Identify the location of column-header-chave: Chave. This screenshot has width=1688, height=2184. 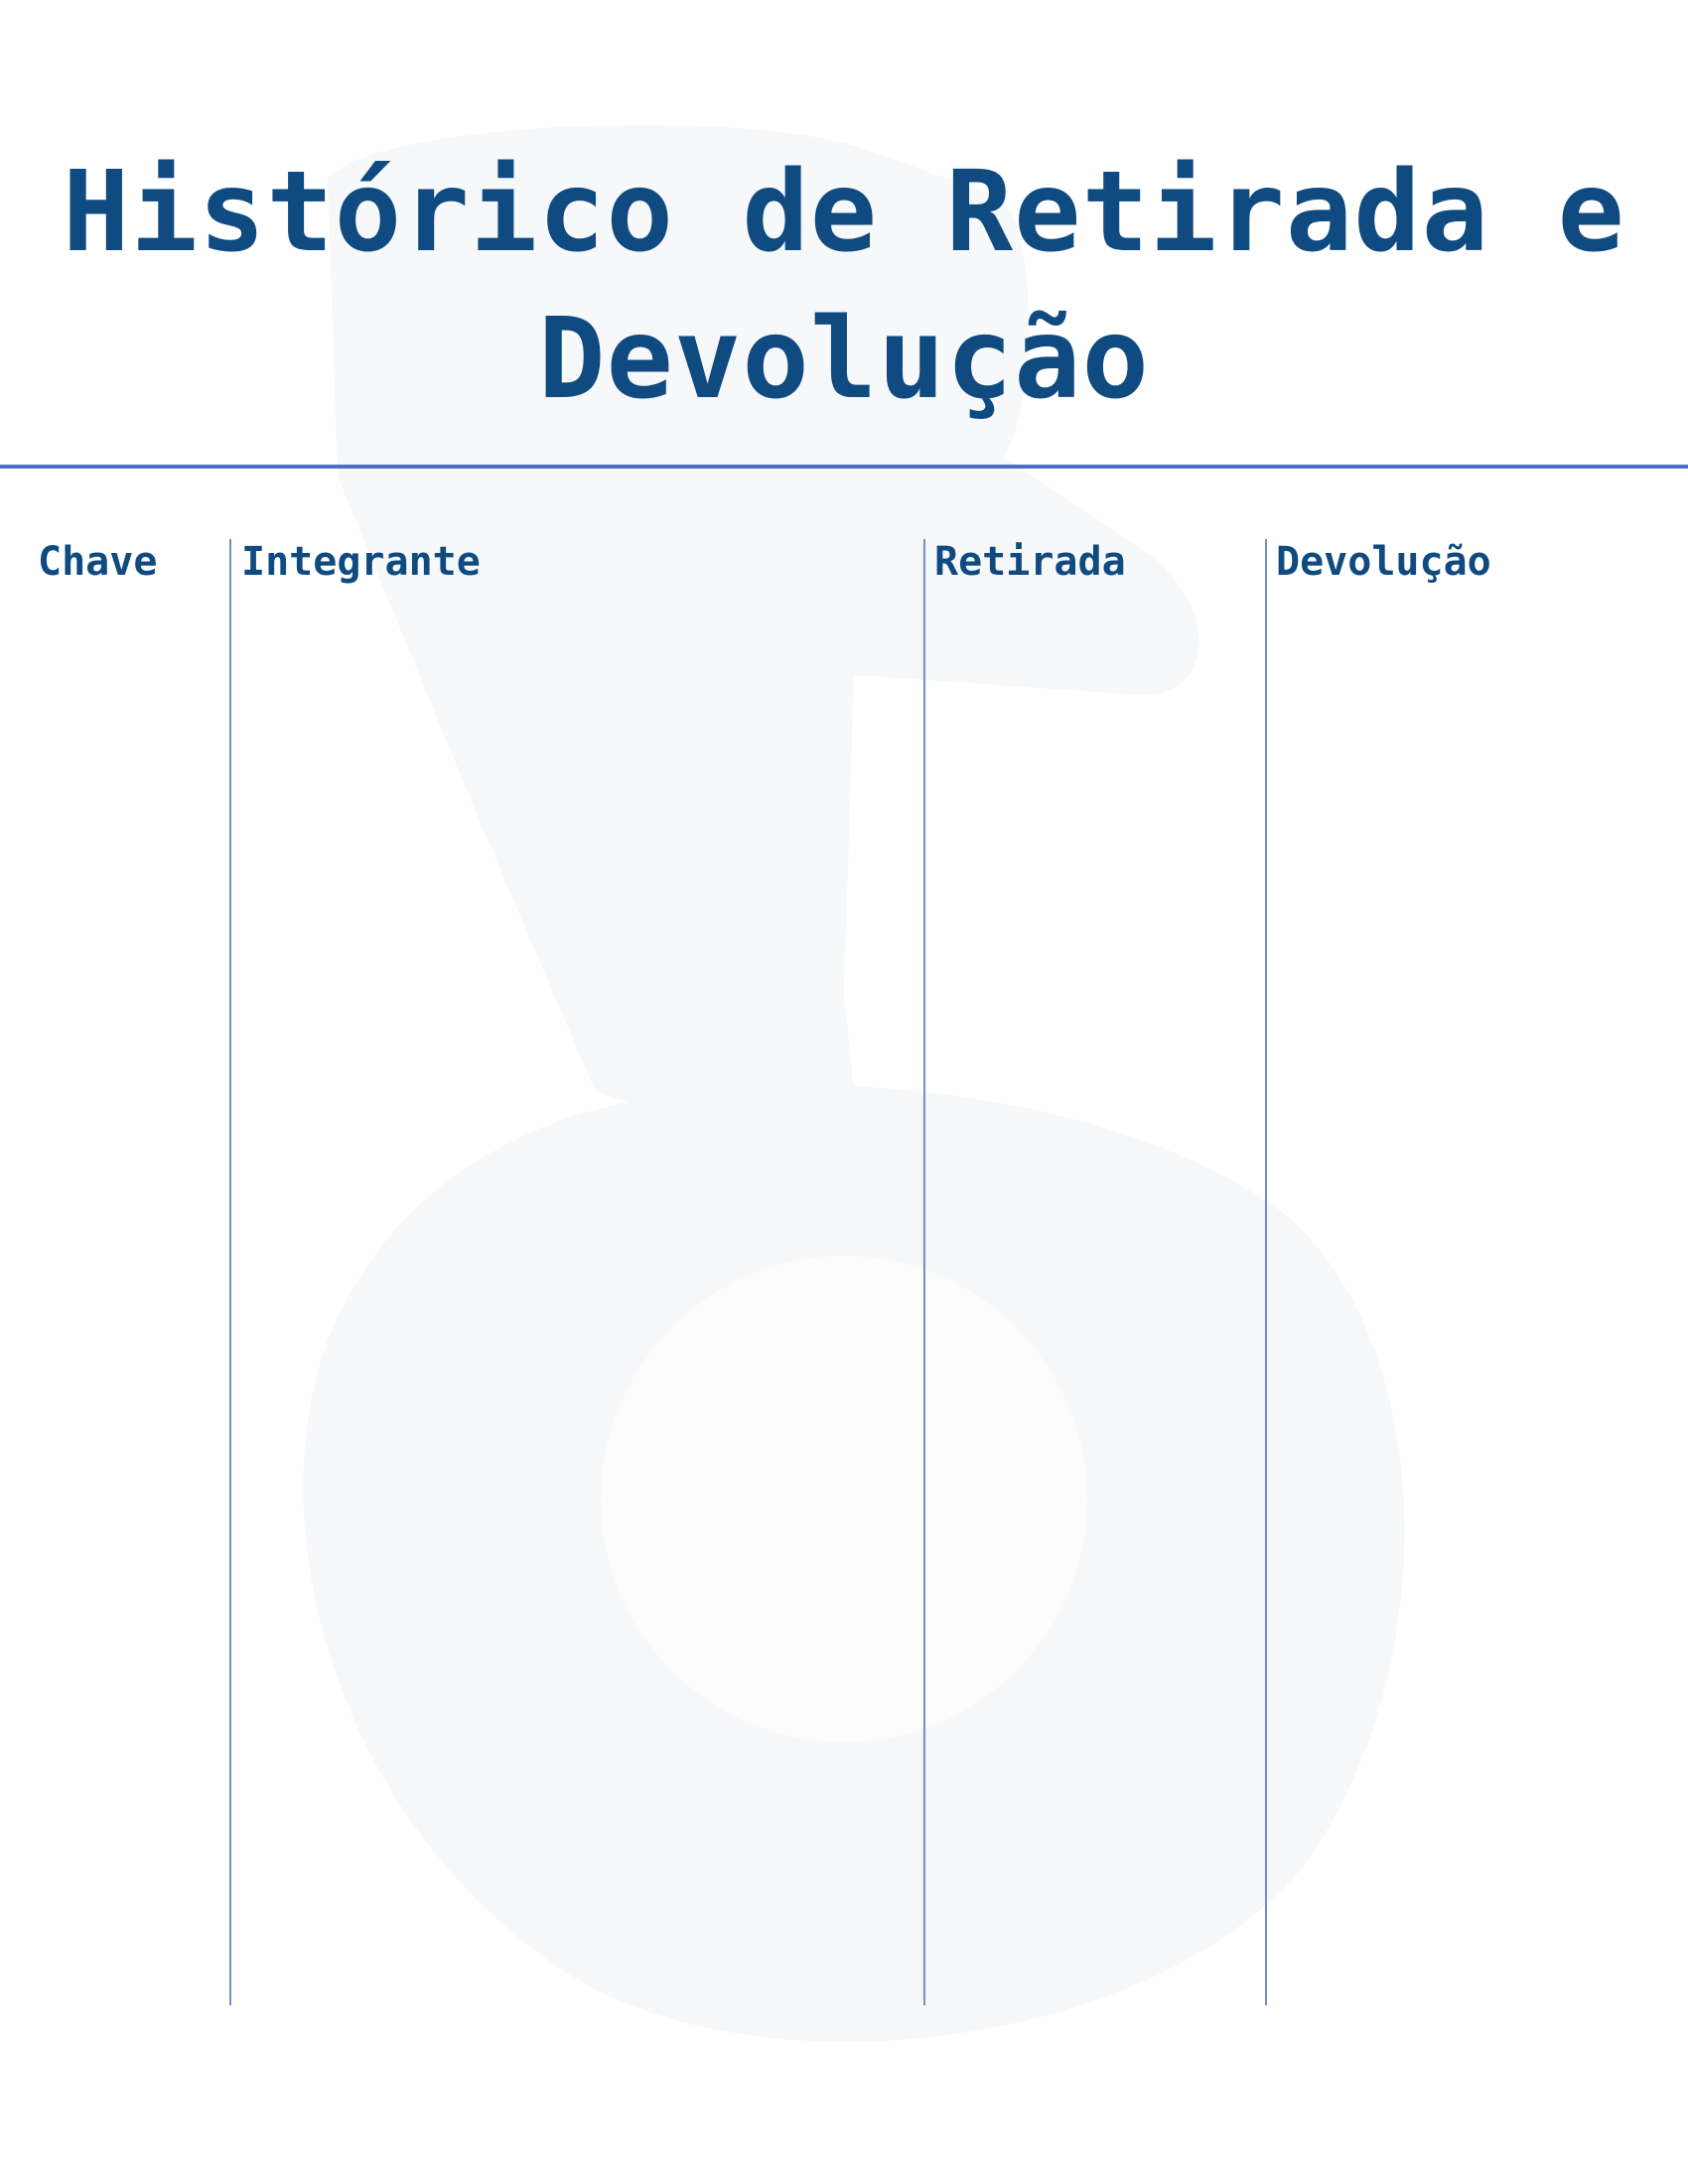
(98, 562).